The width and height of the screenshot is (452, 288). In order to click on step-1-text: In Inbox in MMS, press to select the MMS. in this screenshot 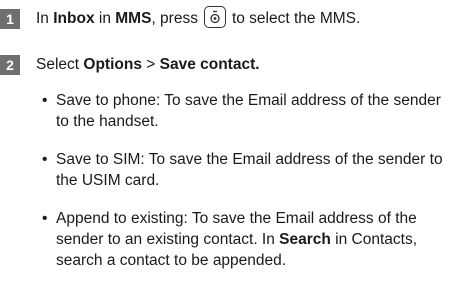, I will do `click(198, 18)`.